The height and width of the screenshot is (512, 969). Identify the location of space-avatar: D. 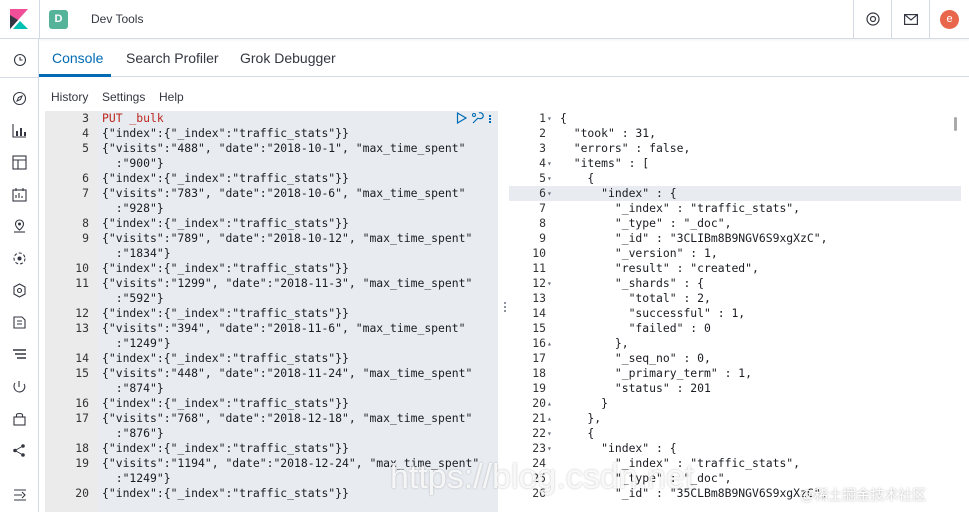
(58, 19).